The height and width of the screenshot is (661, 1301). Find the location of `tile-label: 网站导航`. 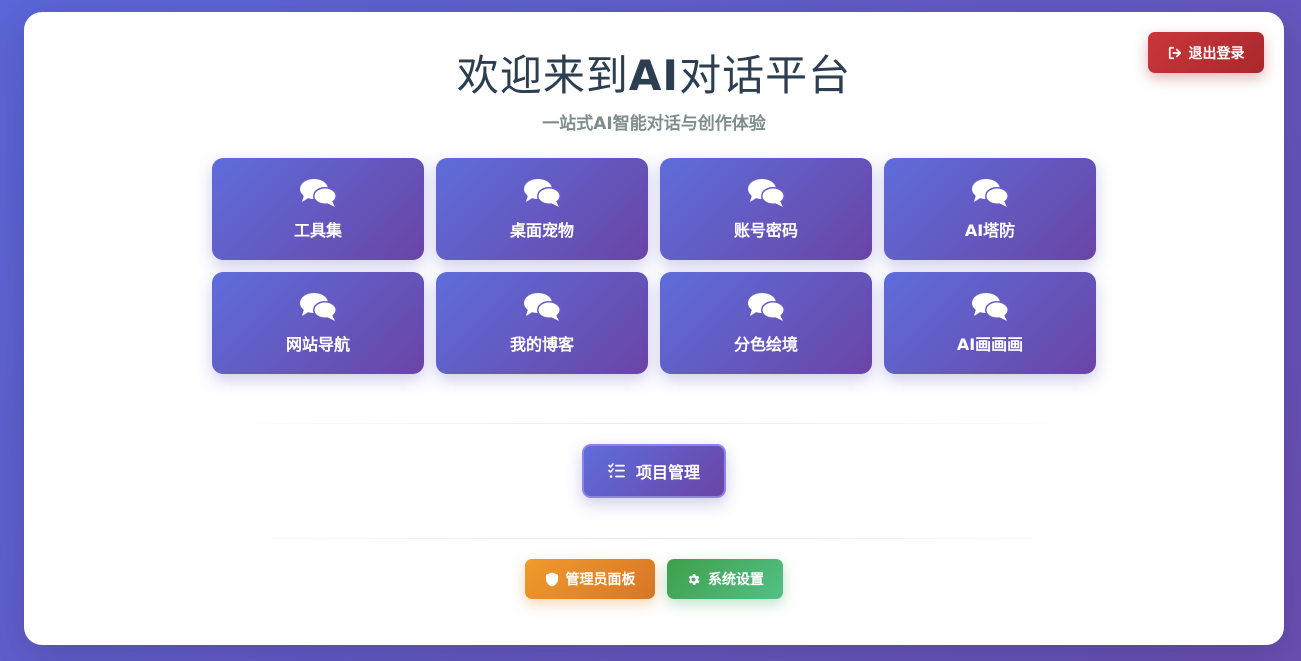

tile-label: 网站导航 is located at coordinates (317, 344).